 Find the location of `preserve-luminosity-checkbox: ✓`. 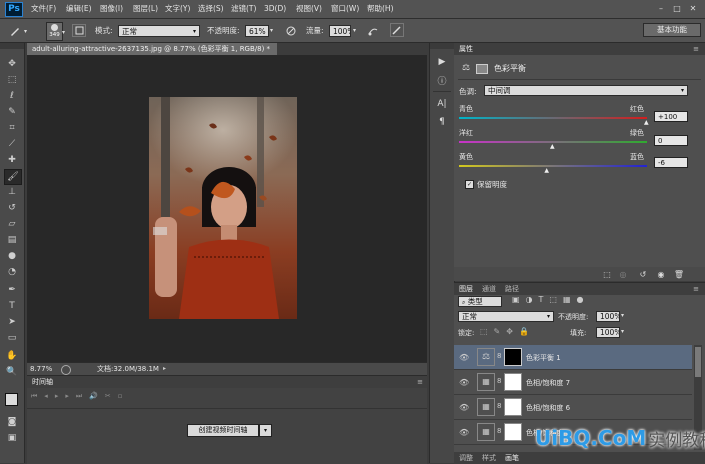

preserve-luminosity-checkbox: ✓ is located at coordinates (469, 184).